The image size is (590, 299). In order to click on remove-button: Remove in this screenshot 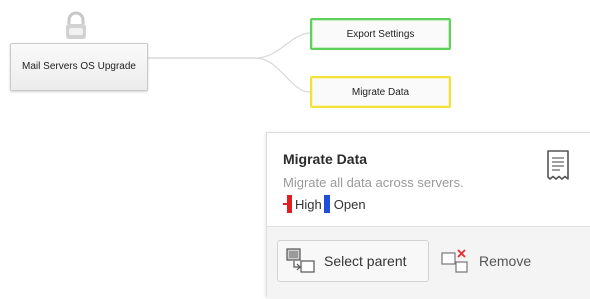, I will do `click(492, 261)`.